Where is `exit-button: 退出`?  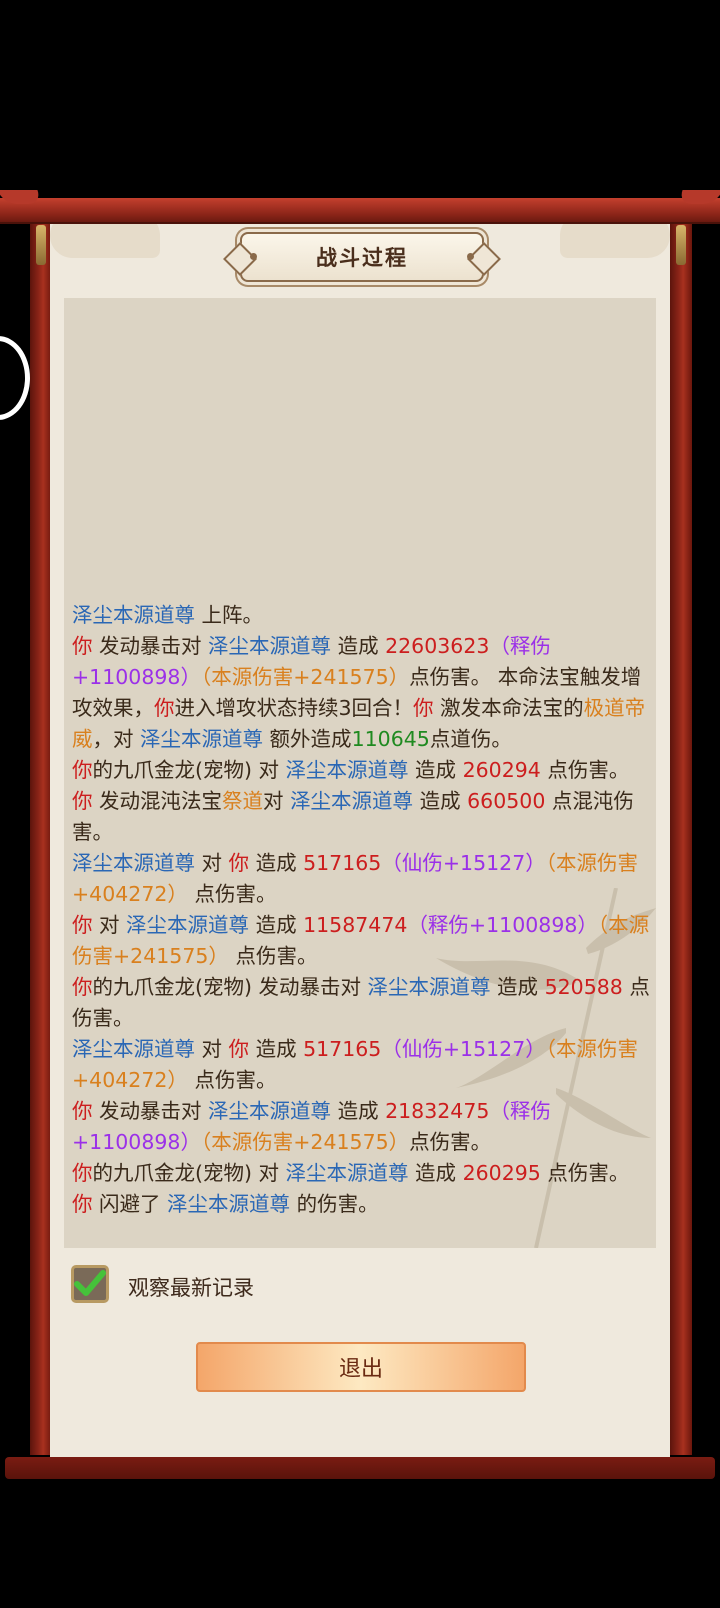 exit-button: 退出 is located at coordinates (361, 1367).